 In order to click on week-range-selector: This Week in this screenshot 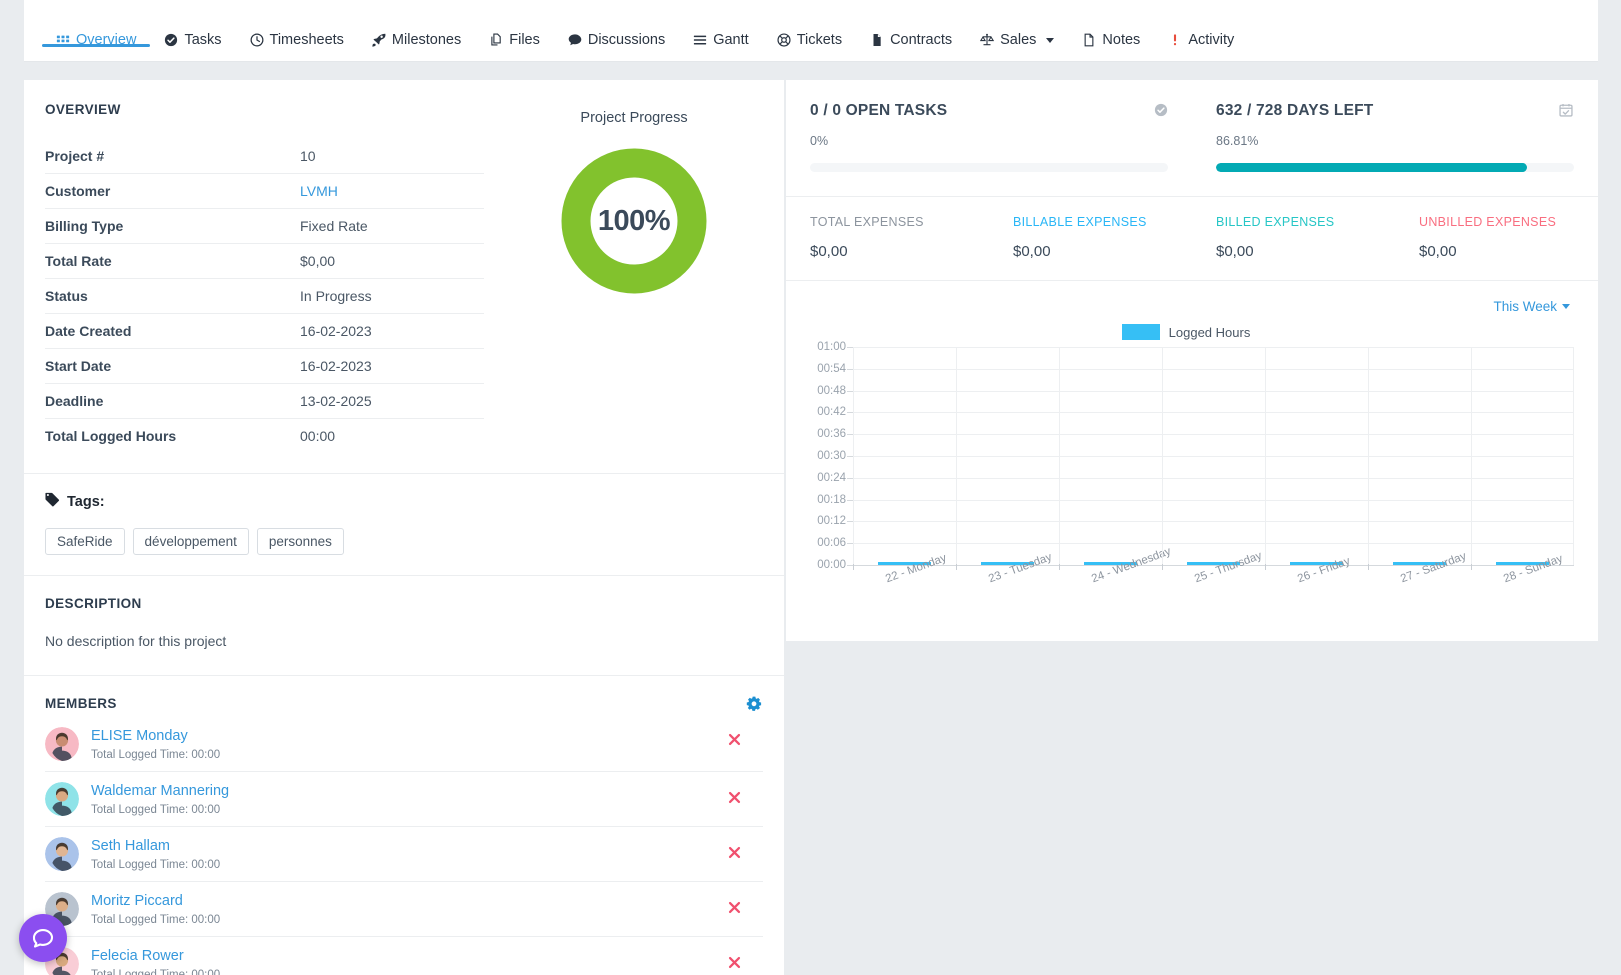, I will do `click(1531, 306)`.